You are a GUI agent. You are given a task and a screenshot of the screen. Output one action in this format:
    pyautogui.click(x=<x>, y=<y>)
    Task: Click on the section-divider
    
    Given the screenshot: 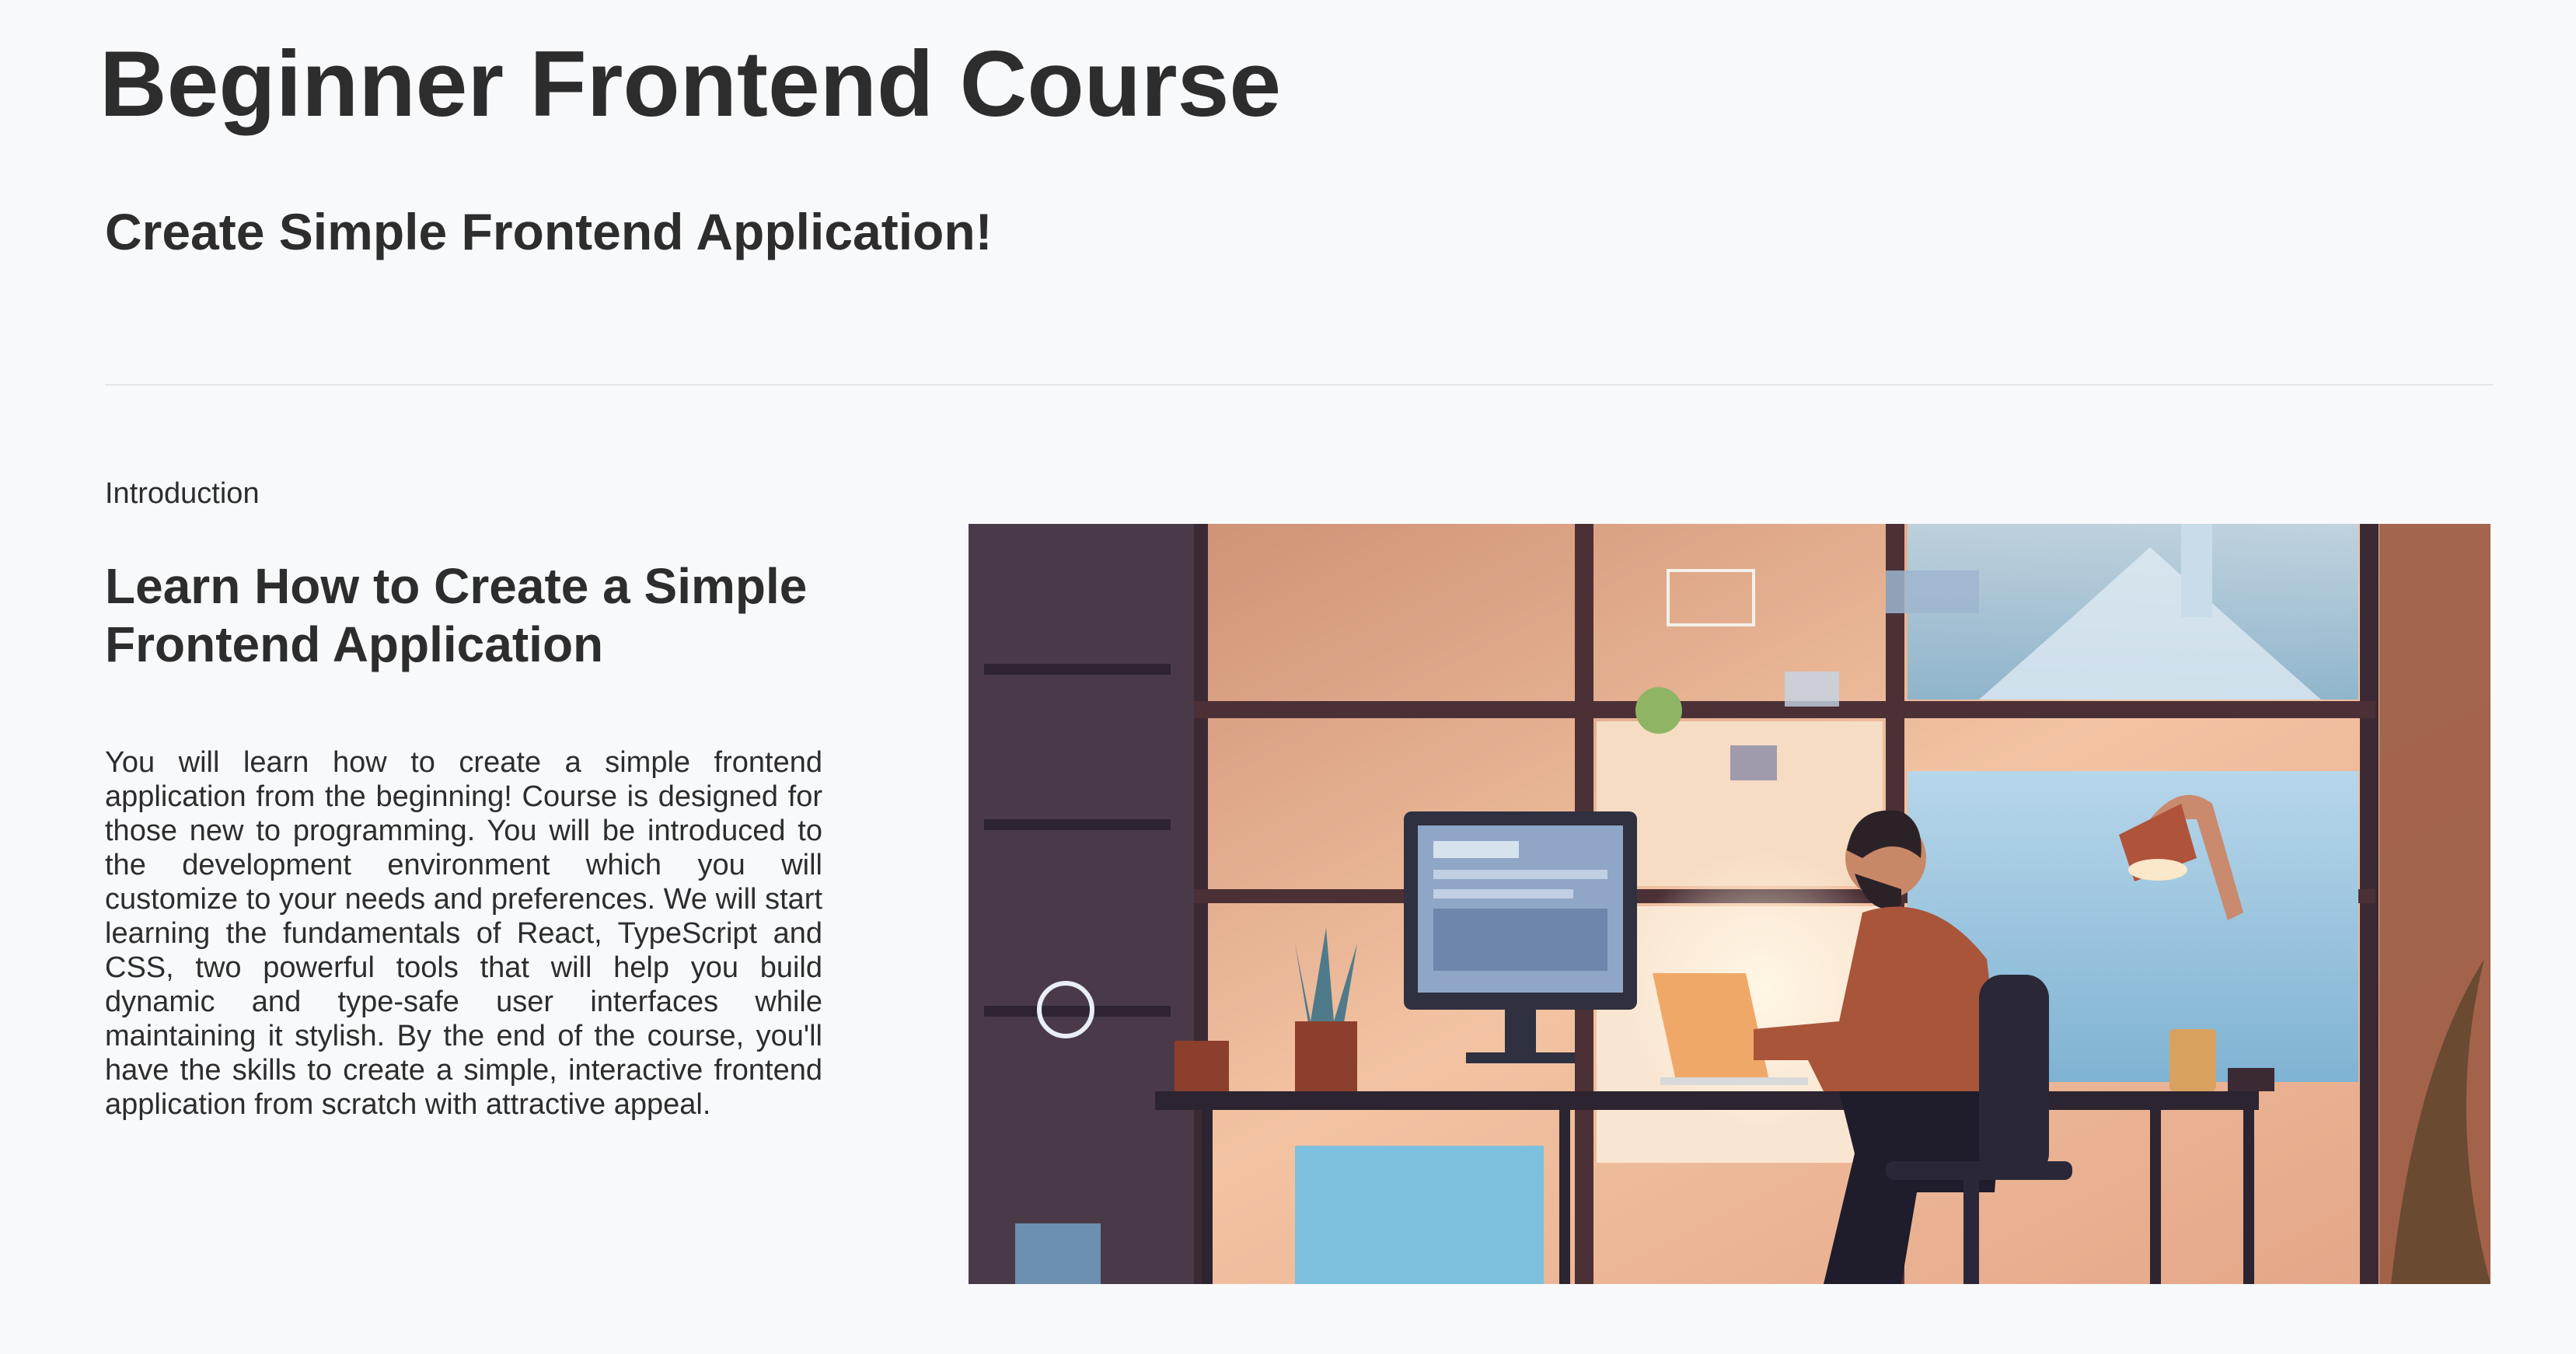 What is the action you would take?
    pyautogui.click(x=1299, y=385)
    